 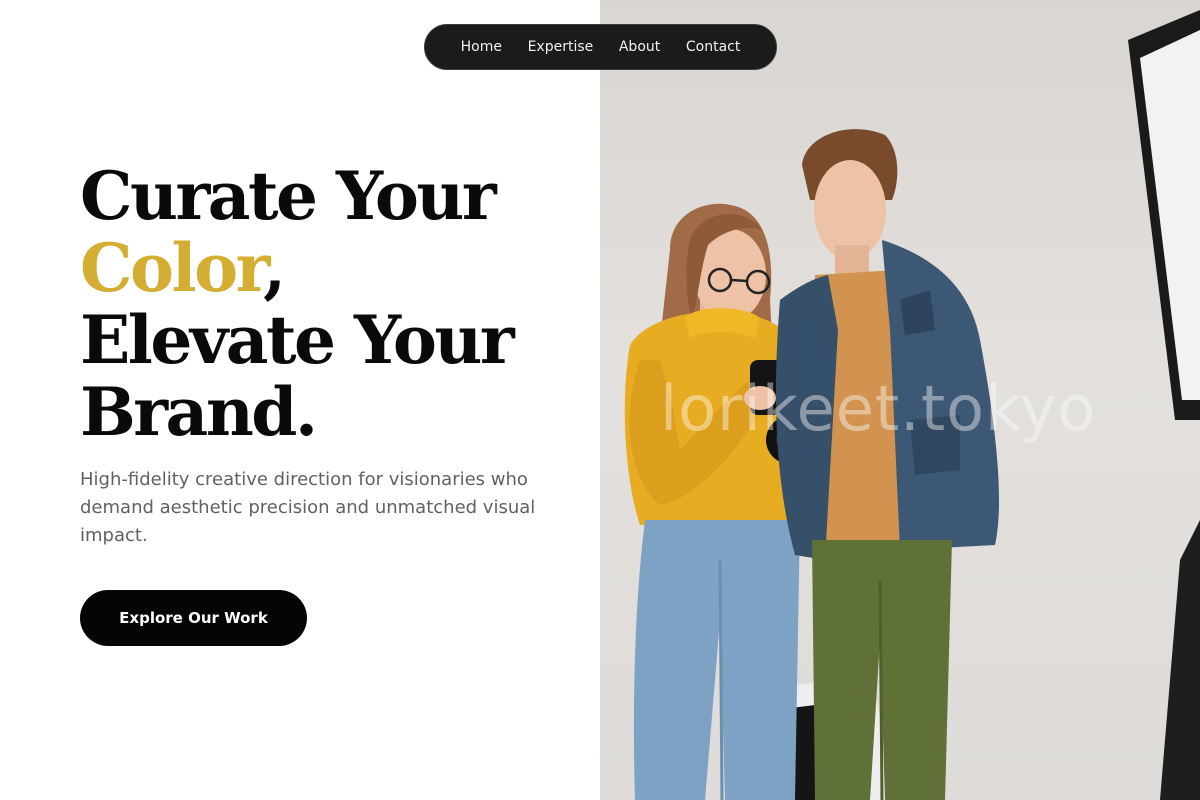 What do you see at coordinates (639, 47) in the screenshot?
I see `nav-link-about: About` at bounding box center [639, 47].